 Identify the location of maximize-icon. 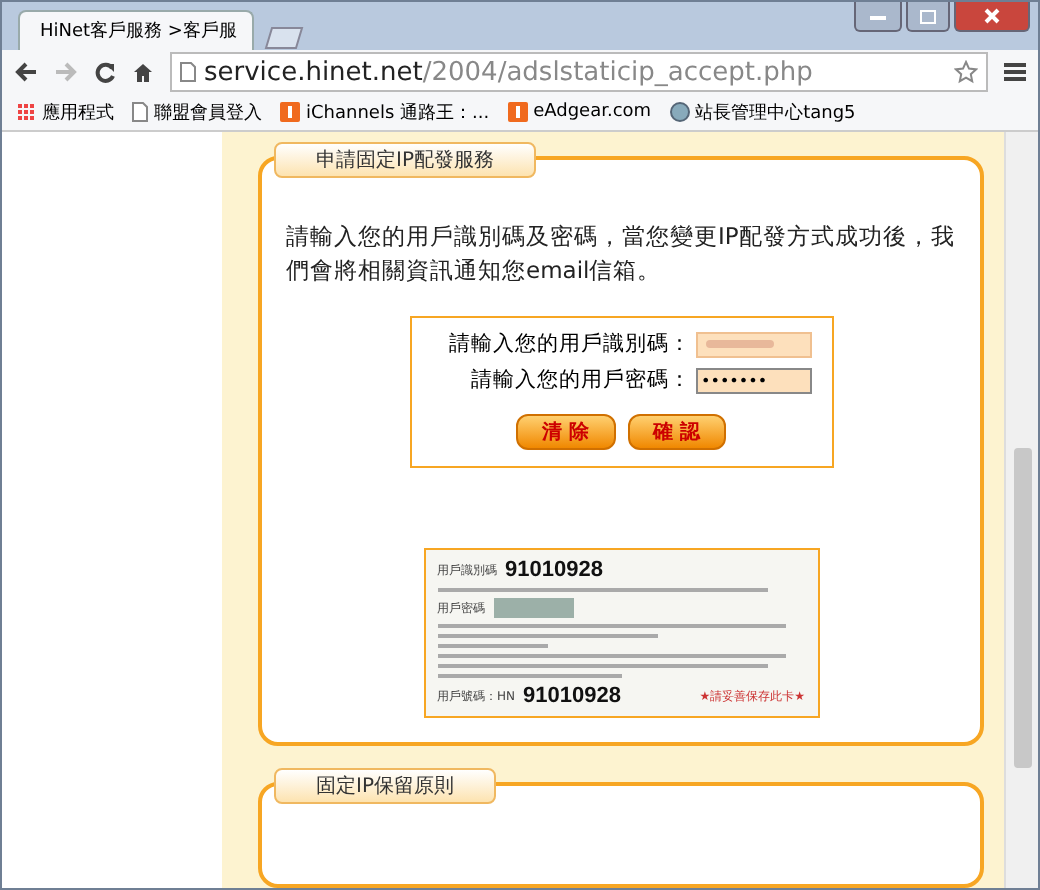
(928, 16).